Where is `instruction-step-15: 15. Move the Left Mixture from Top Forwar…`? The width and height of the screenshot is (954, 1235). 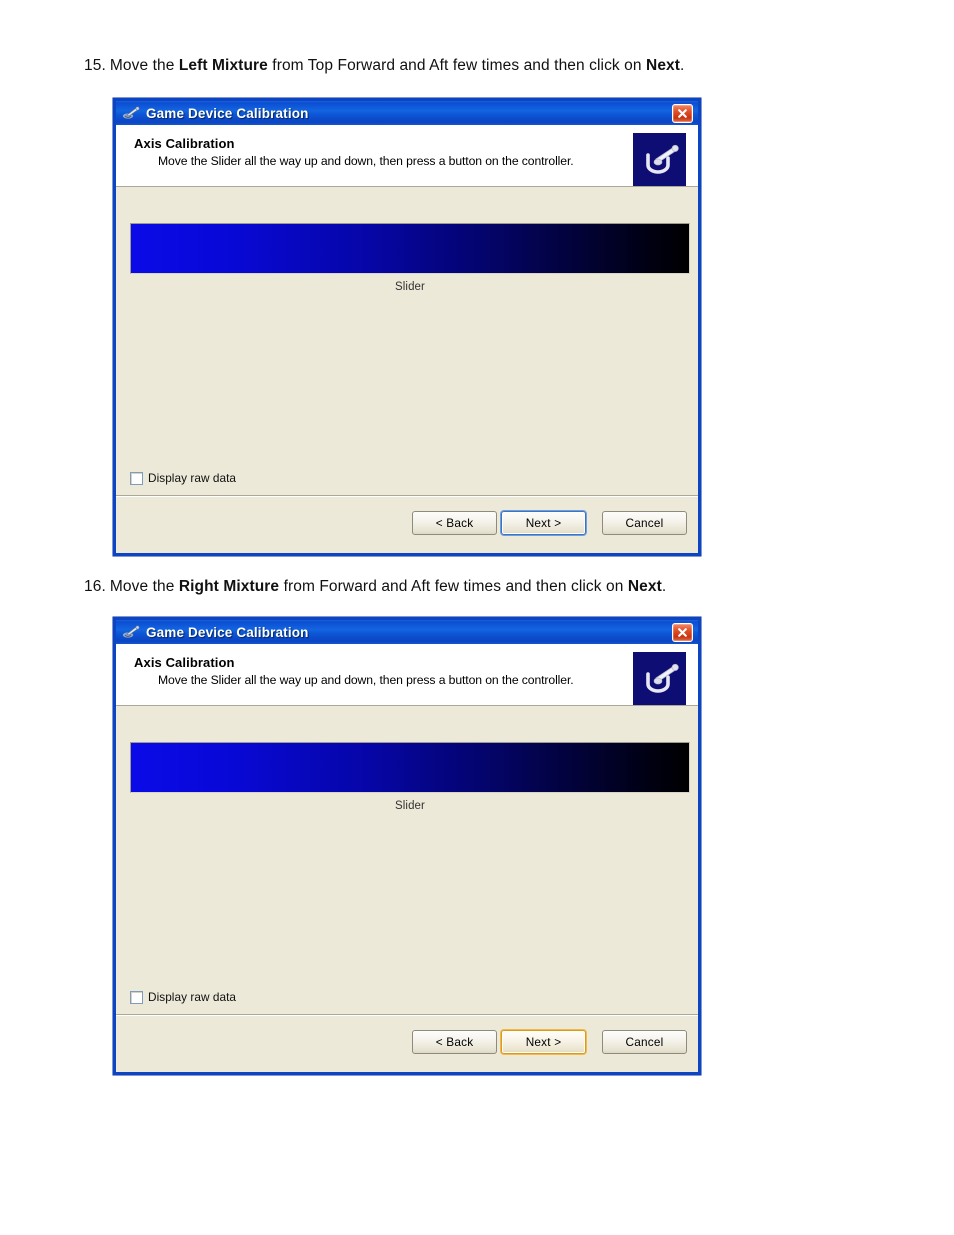 instruction-step-15: 15. Move the Left Mixture from Top Forwar… is located at coordinates (484, 66).